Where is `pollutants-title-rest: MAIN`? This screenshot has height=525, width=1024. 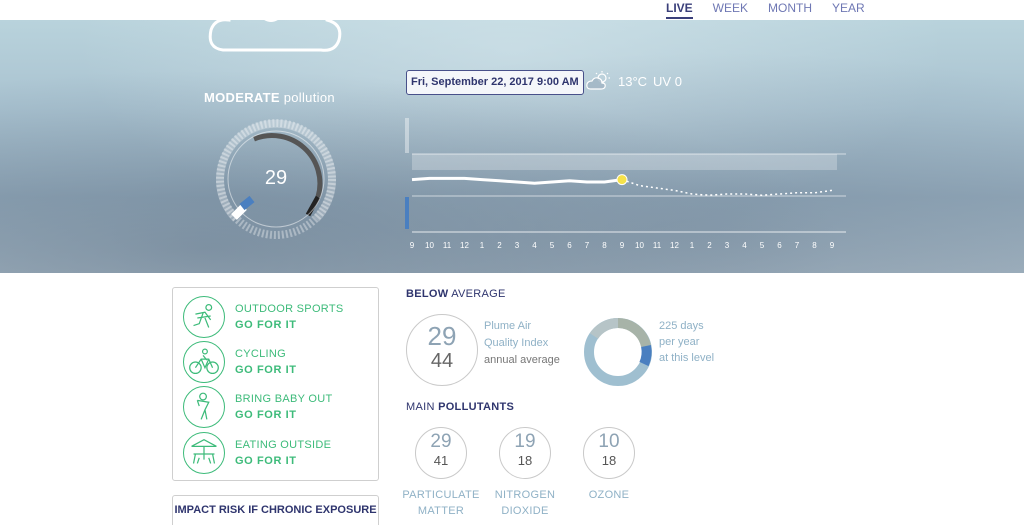 pollutants-title-rest: MAIN is located at coordinates (420, 407).